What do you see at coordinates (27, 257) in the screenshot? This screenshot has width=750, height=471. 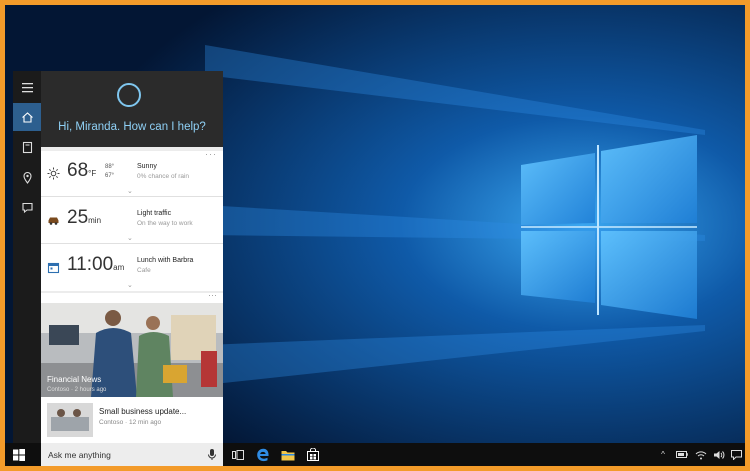 I see `cortana-rail` at bounding box center [27, 257].